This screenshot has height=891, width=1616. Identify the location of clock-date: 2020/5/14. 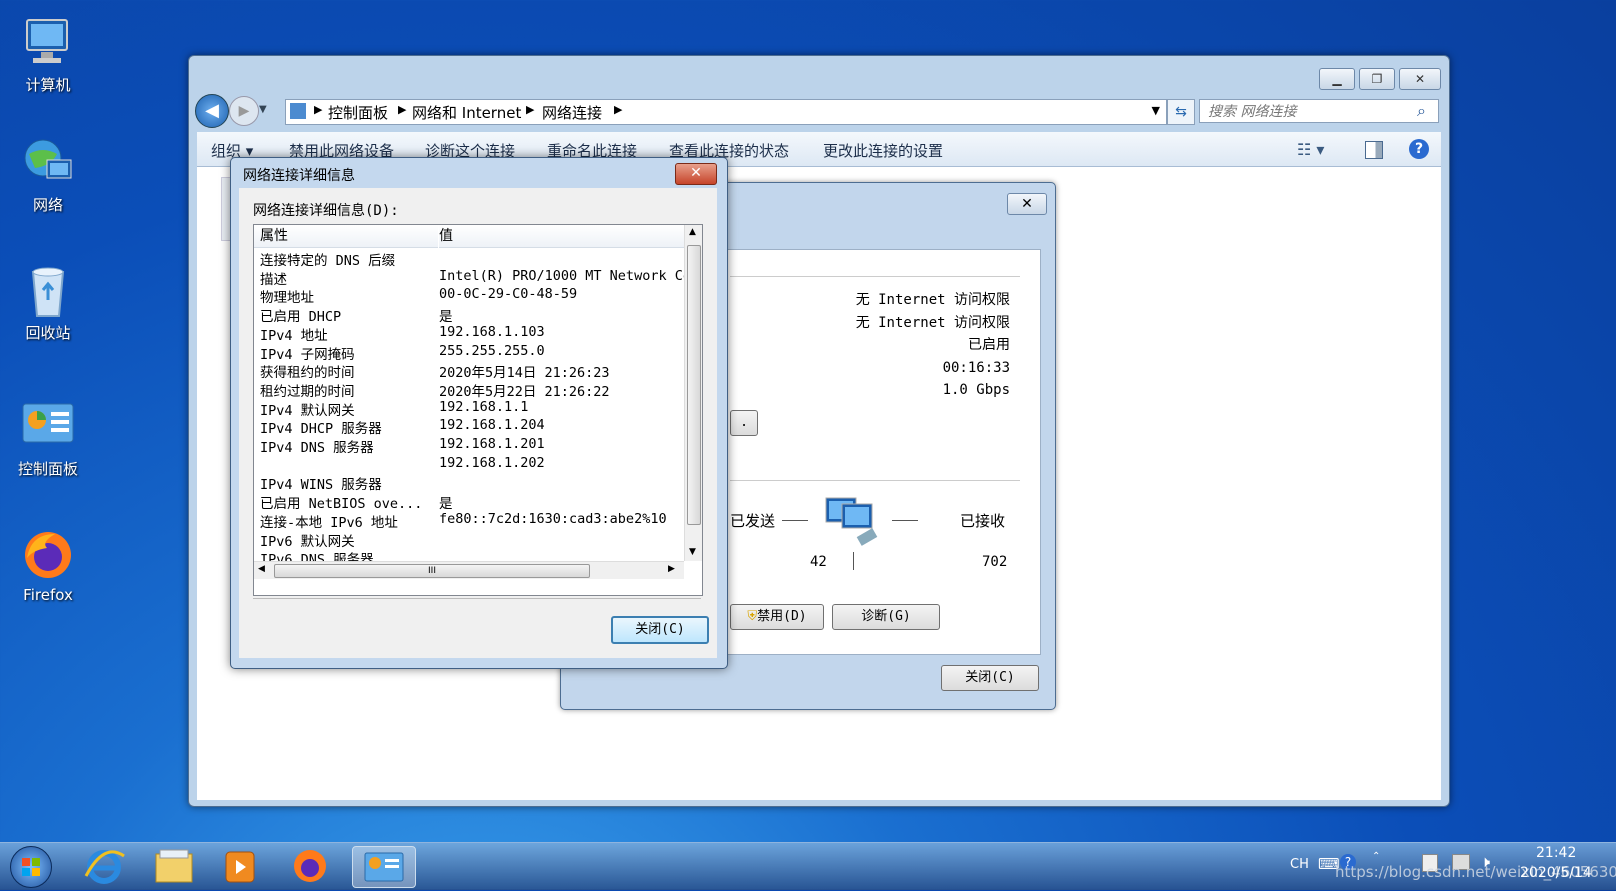
(1556, 873).